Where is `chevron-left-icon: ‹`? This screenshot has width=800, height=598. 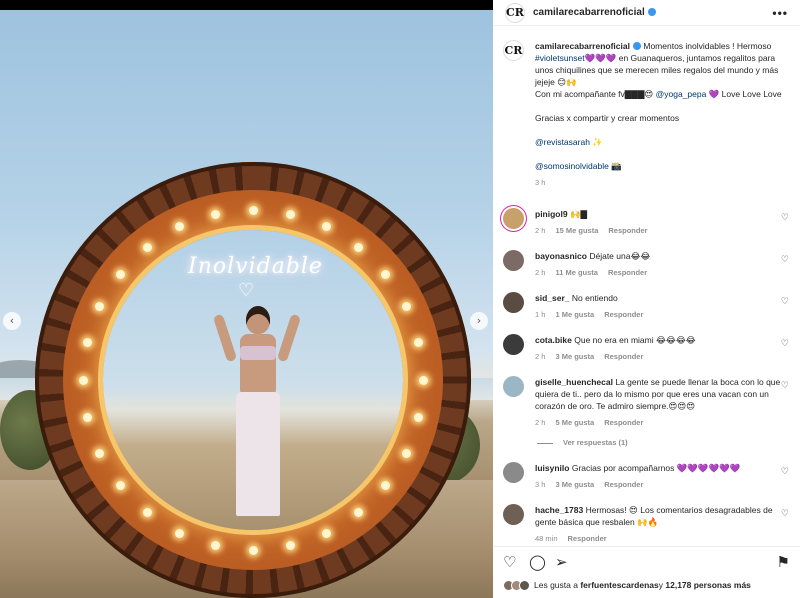
chevron-left-icon: ‹ is located at coordinates (12, 321).